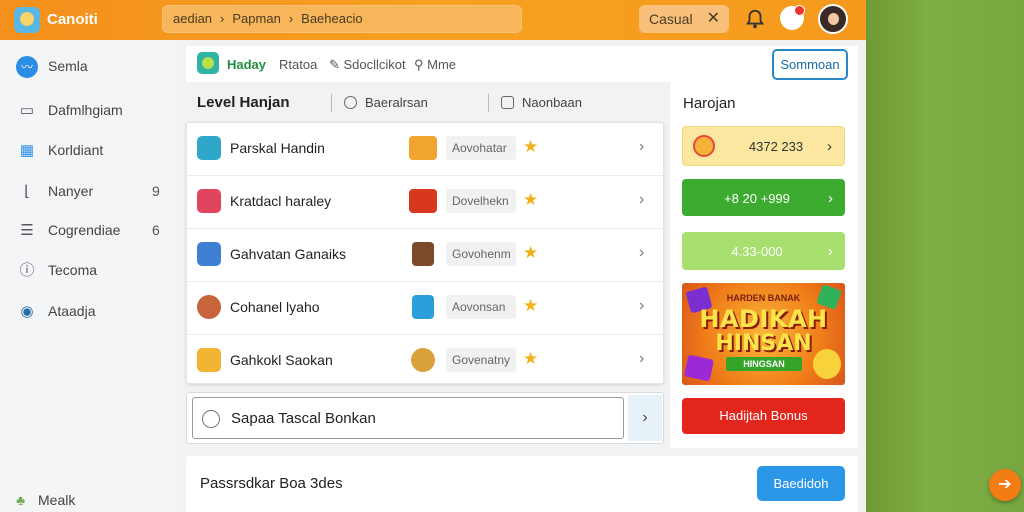  Describe the element at coordinates (541, 102) in the screenshot. I see `tab-naonbaan: Naonbaan` at that location.